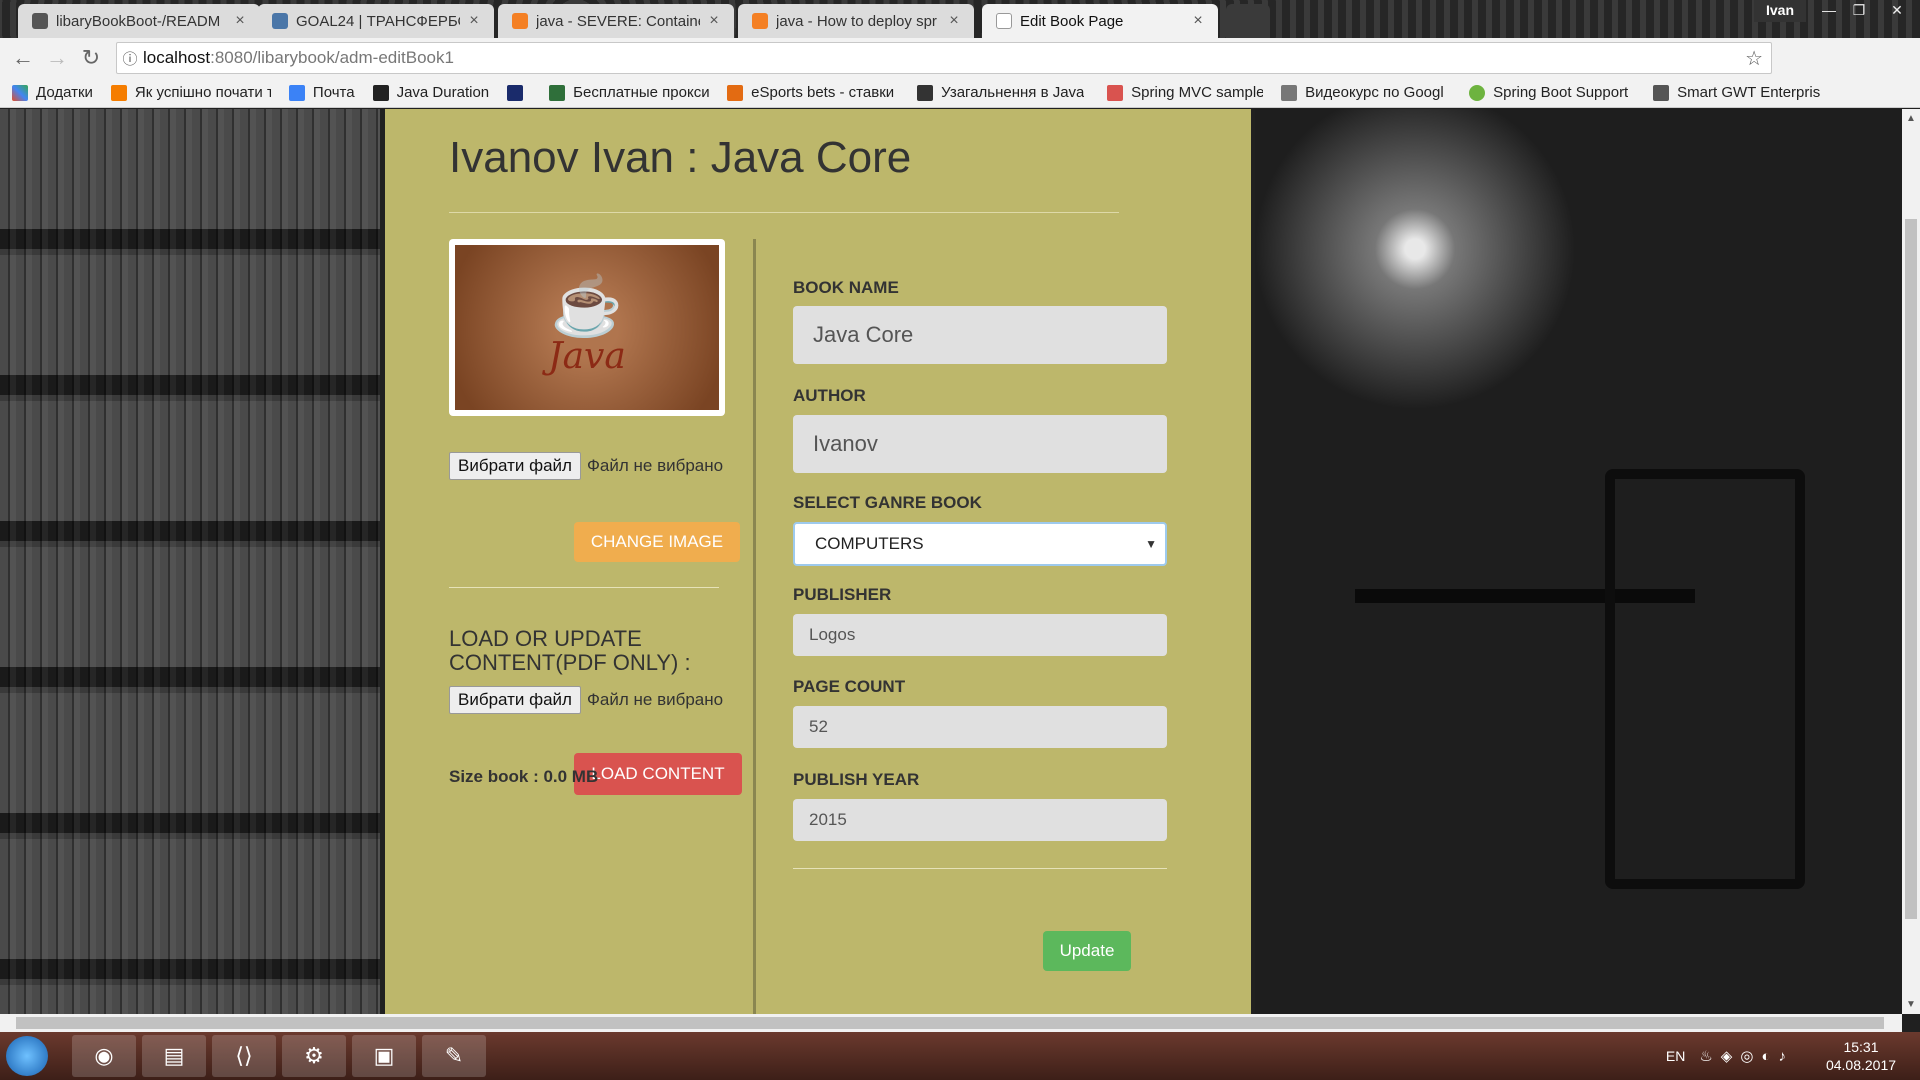 This screenshot has width=1920, height=1080. I want to click on bookmark-item: Як успішно почати т, so click(190, 92).